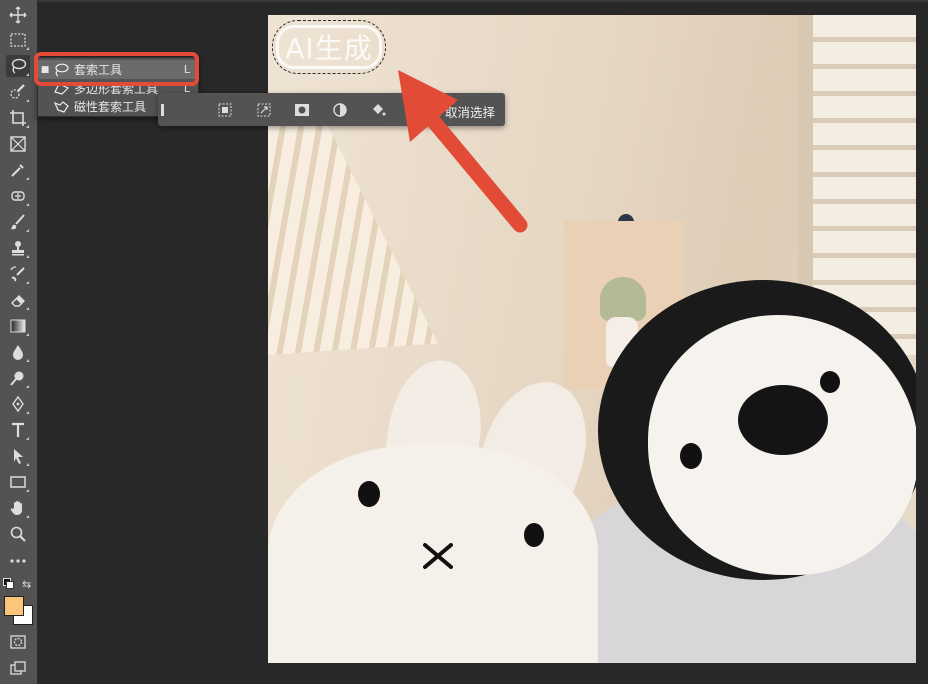  Describe the element at coordinates (63, 107) in the screenshot. I see `magnetic-lasso-icon` at that location.